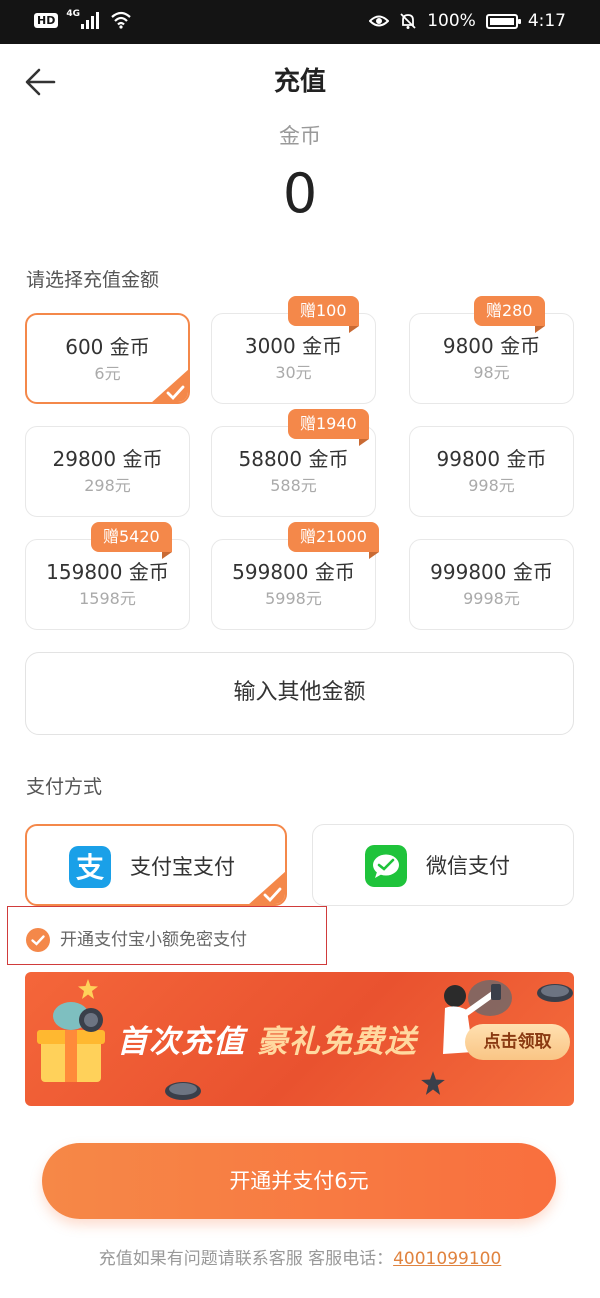  I want to click on option-coins: 599800 金币, so click(293, 572).